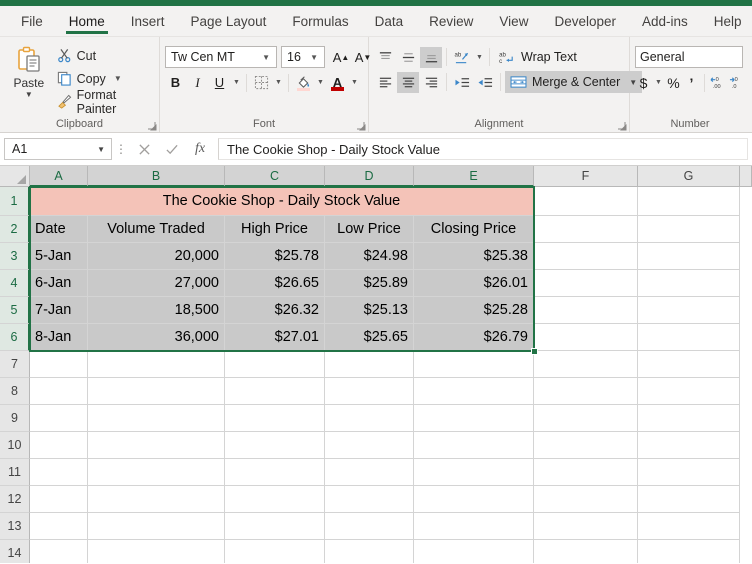  What do you see at coordinates (144, 149) in the screenshot?
I see `cancel-entry-button` at bounding box center [144, 149].